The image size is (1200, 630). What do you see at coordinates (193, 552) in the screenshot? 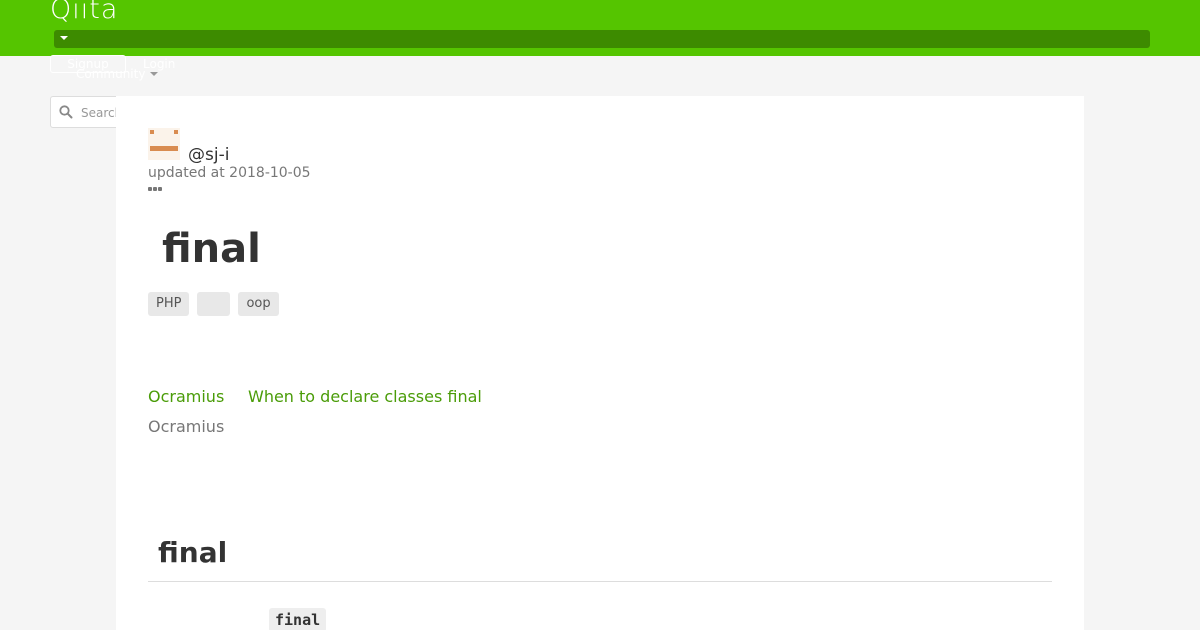
I see `section-heading: final` at bounding box center [193, 552].